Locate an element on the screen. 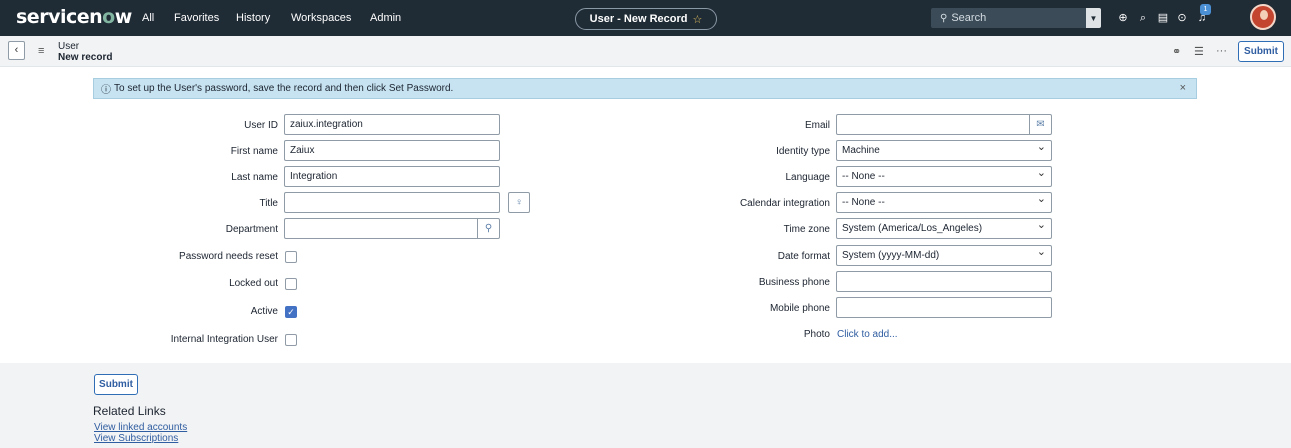 Image resolution: width=1291 pixels, height=448 pixels. user-id-input: zaiux.integration is located at coordinates (392, 124).